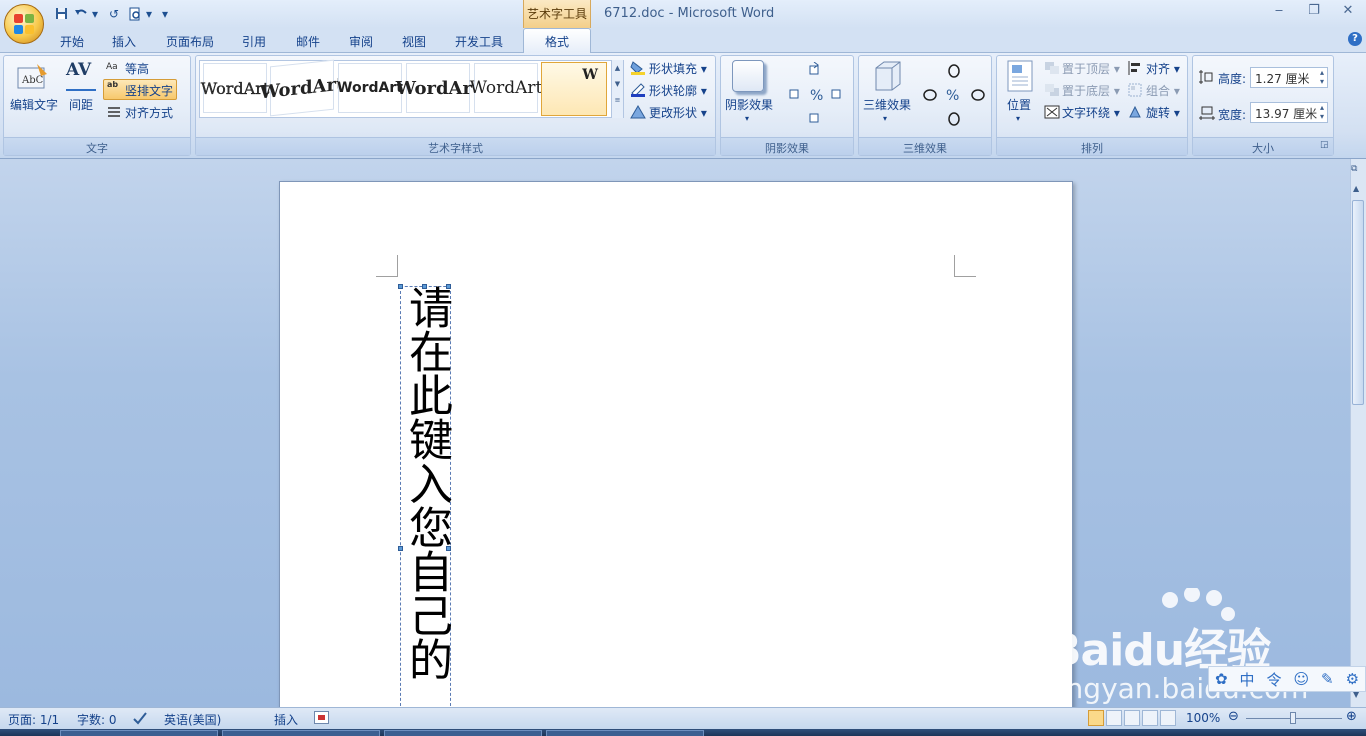 The image size is (1366, 736). Describe the element at coordinates (1356, 188) in the screenshot. I see `scroll-up-icon: ▲` at that location.